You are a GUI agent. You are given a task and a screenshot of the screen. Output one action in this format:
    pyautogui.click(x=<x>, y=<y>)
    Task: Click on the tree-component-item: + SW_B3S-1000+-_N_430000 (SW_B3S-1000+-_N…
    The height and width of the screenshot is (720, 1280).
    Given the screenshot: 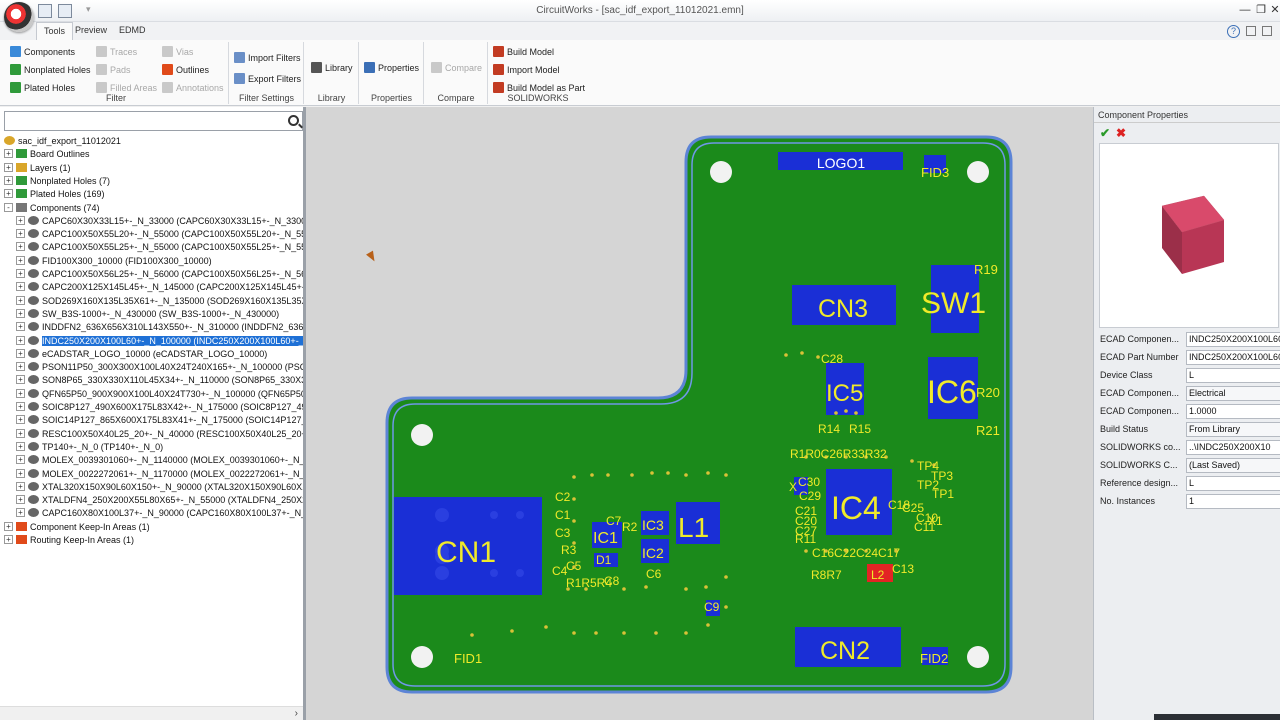 What is the action you would take?
    pyautogui.click(x=147, y=314)
    